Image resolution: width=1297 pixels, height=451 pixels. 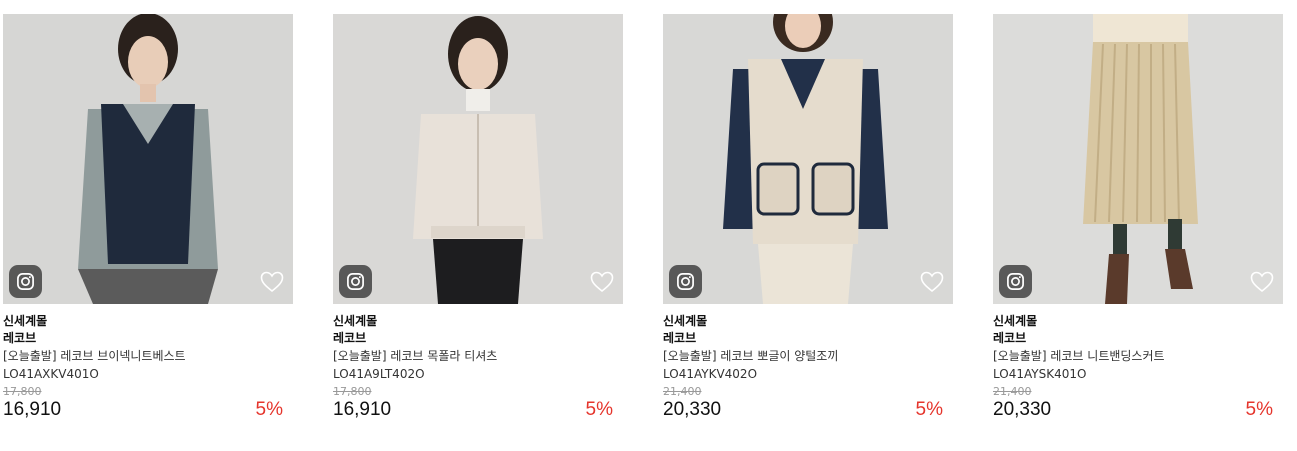 I want to click on product-name: [오늘출발] 레코브 목폴라 티셔츠, so click(x=478, y=356).